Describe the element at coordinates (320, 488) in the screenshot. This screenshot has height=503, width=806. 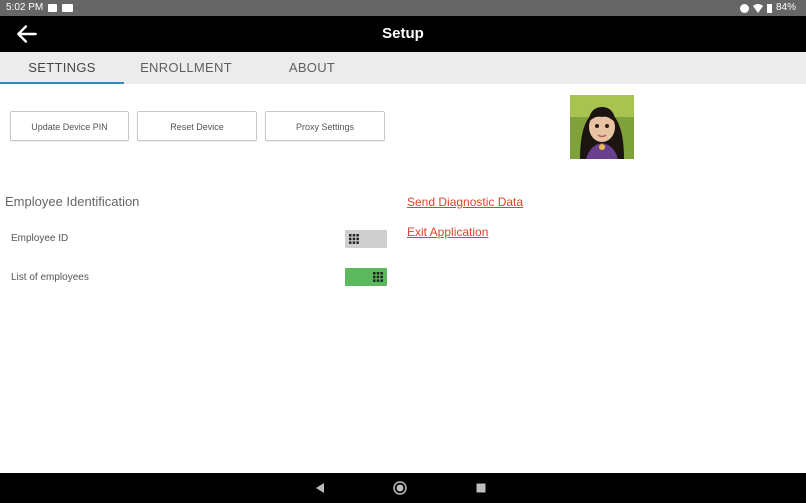
I see `nav-back-icon` at that location.